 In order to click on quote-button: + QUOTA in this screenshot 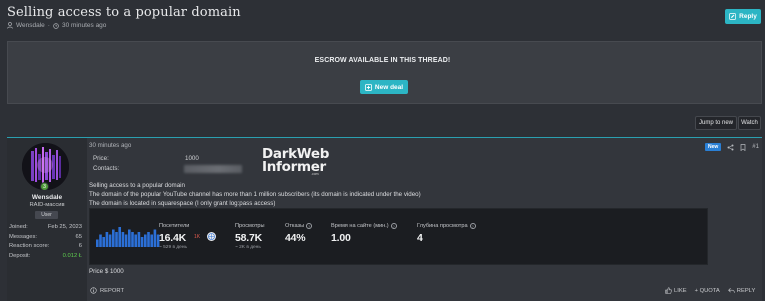, I will do `click(707, 291)`.